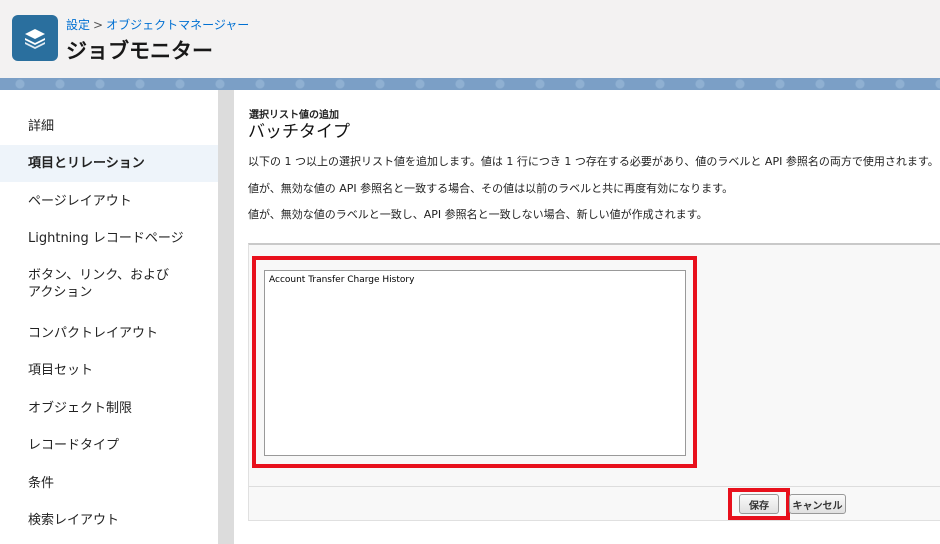 The height and width of the screenshot is (544, 940). What do you see at coordinates (61, 370) in the screenshot?
I see `sidebar-item-label: 項目セット` at bounding box center [61, 370].